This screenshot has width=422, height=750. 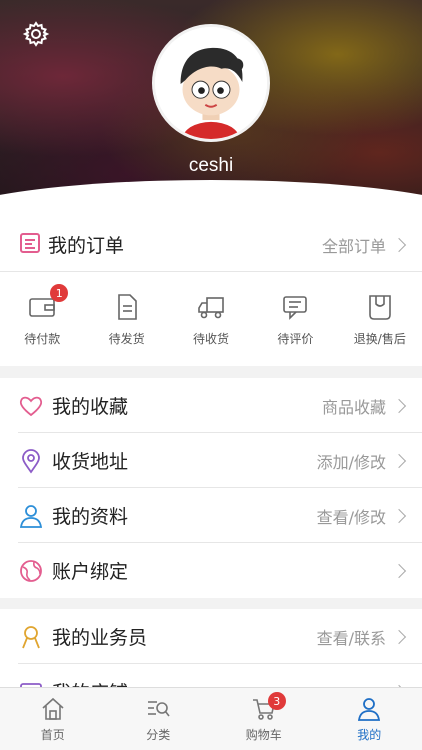 I want to click on home-icon, so click(x=53, y=708).